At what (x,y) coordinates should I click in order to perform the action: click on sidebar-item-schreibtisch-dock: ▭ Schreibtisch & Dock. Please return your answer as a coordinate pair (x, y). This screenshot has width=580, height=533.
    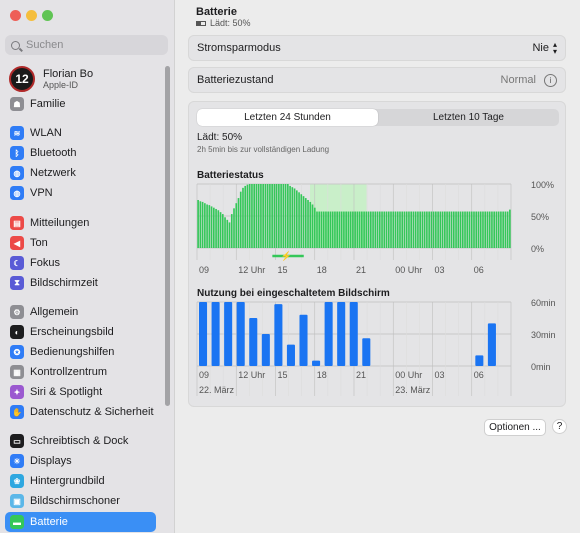
    Looking at the image, I should click on (80, 441).